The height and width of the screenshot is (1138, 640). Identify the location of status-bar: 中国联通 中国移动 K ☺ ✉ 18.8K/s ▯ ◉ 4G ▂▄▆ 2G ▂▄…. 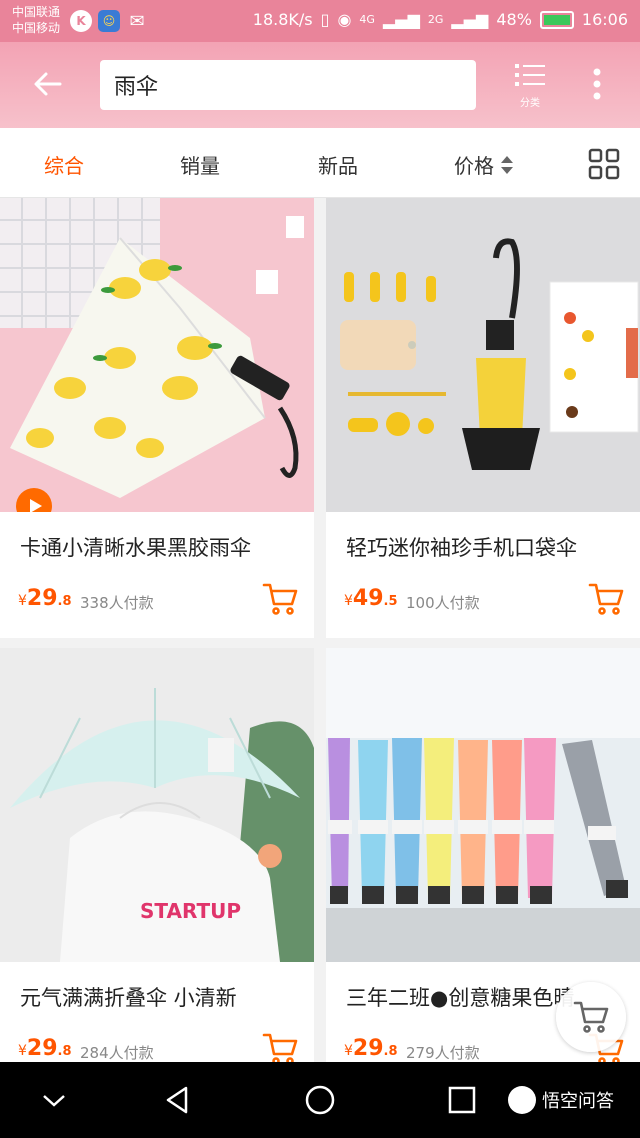
(320, 21).